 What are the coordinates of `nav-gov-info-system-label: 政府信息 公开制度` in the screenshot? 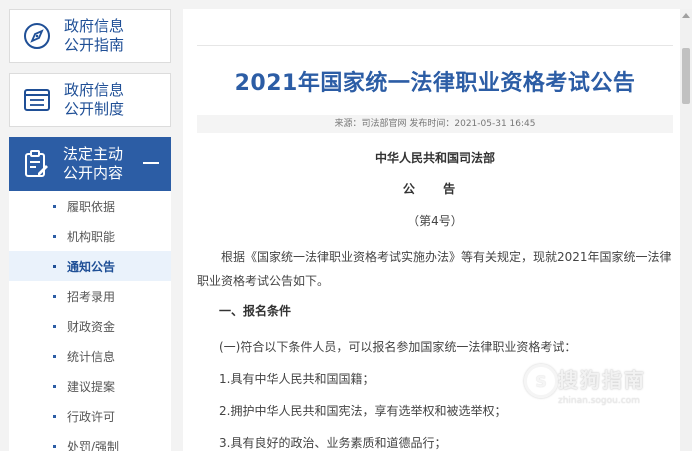 It's located at (94, 100).